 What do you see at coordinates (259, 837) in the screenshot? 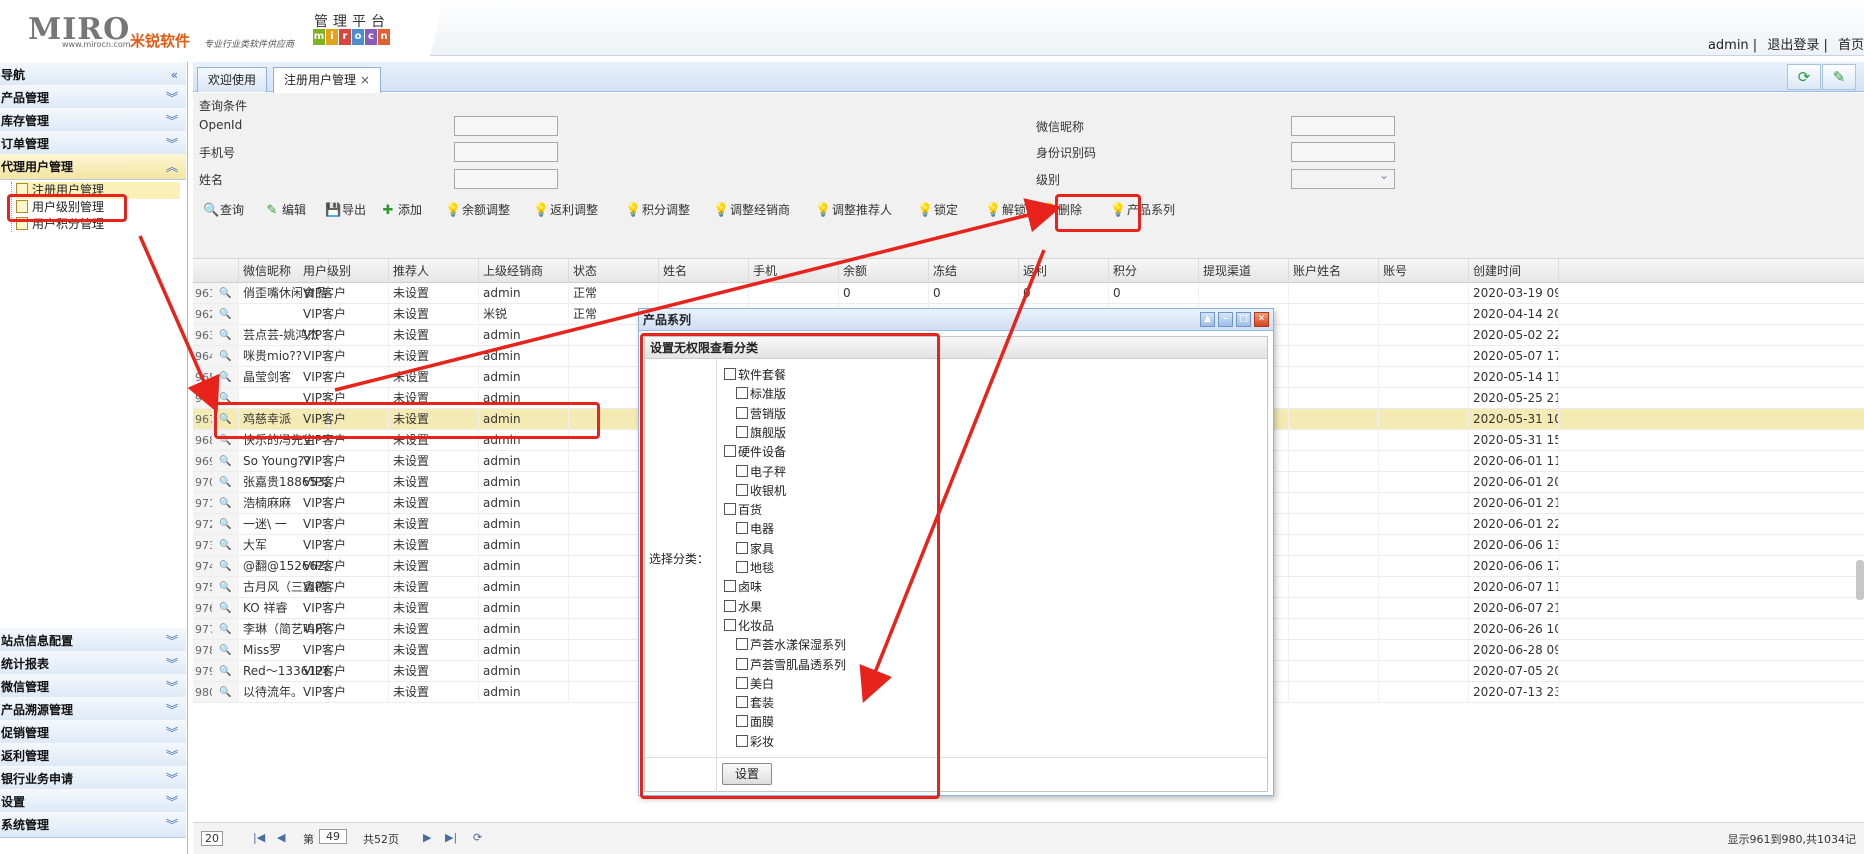
I see `first-page-icon: |◀` at bounding box center [259, 837].